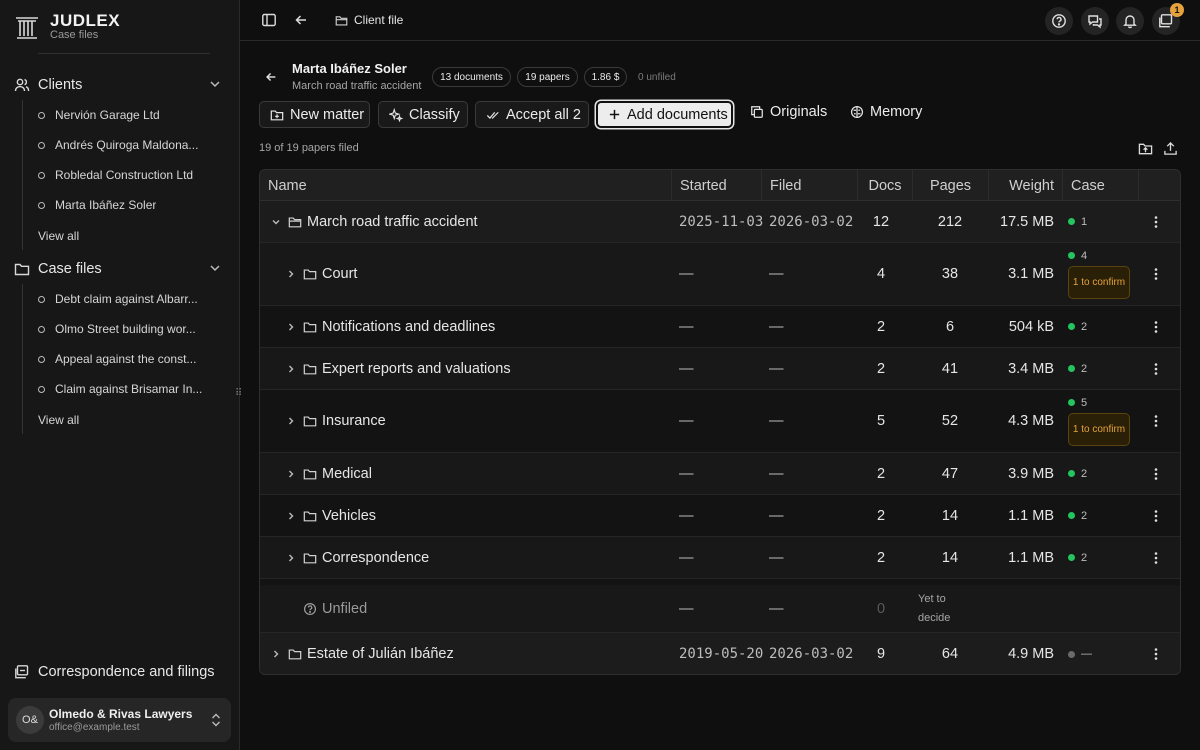 This screenshot has height=750, width=1200. What do you see at coordinates (1130, 21) in the screenshot?
I see `bell-icon` at bounding box center [1130, 21].